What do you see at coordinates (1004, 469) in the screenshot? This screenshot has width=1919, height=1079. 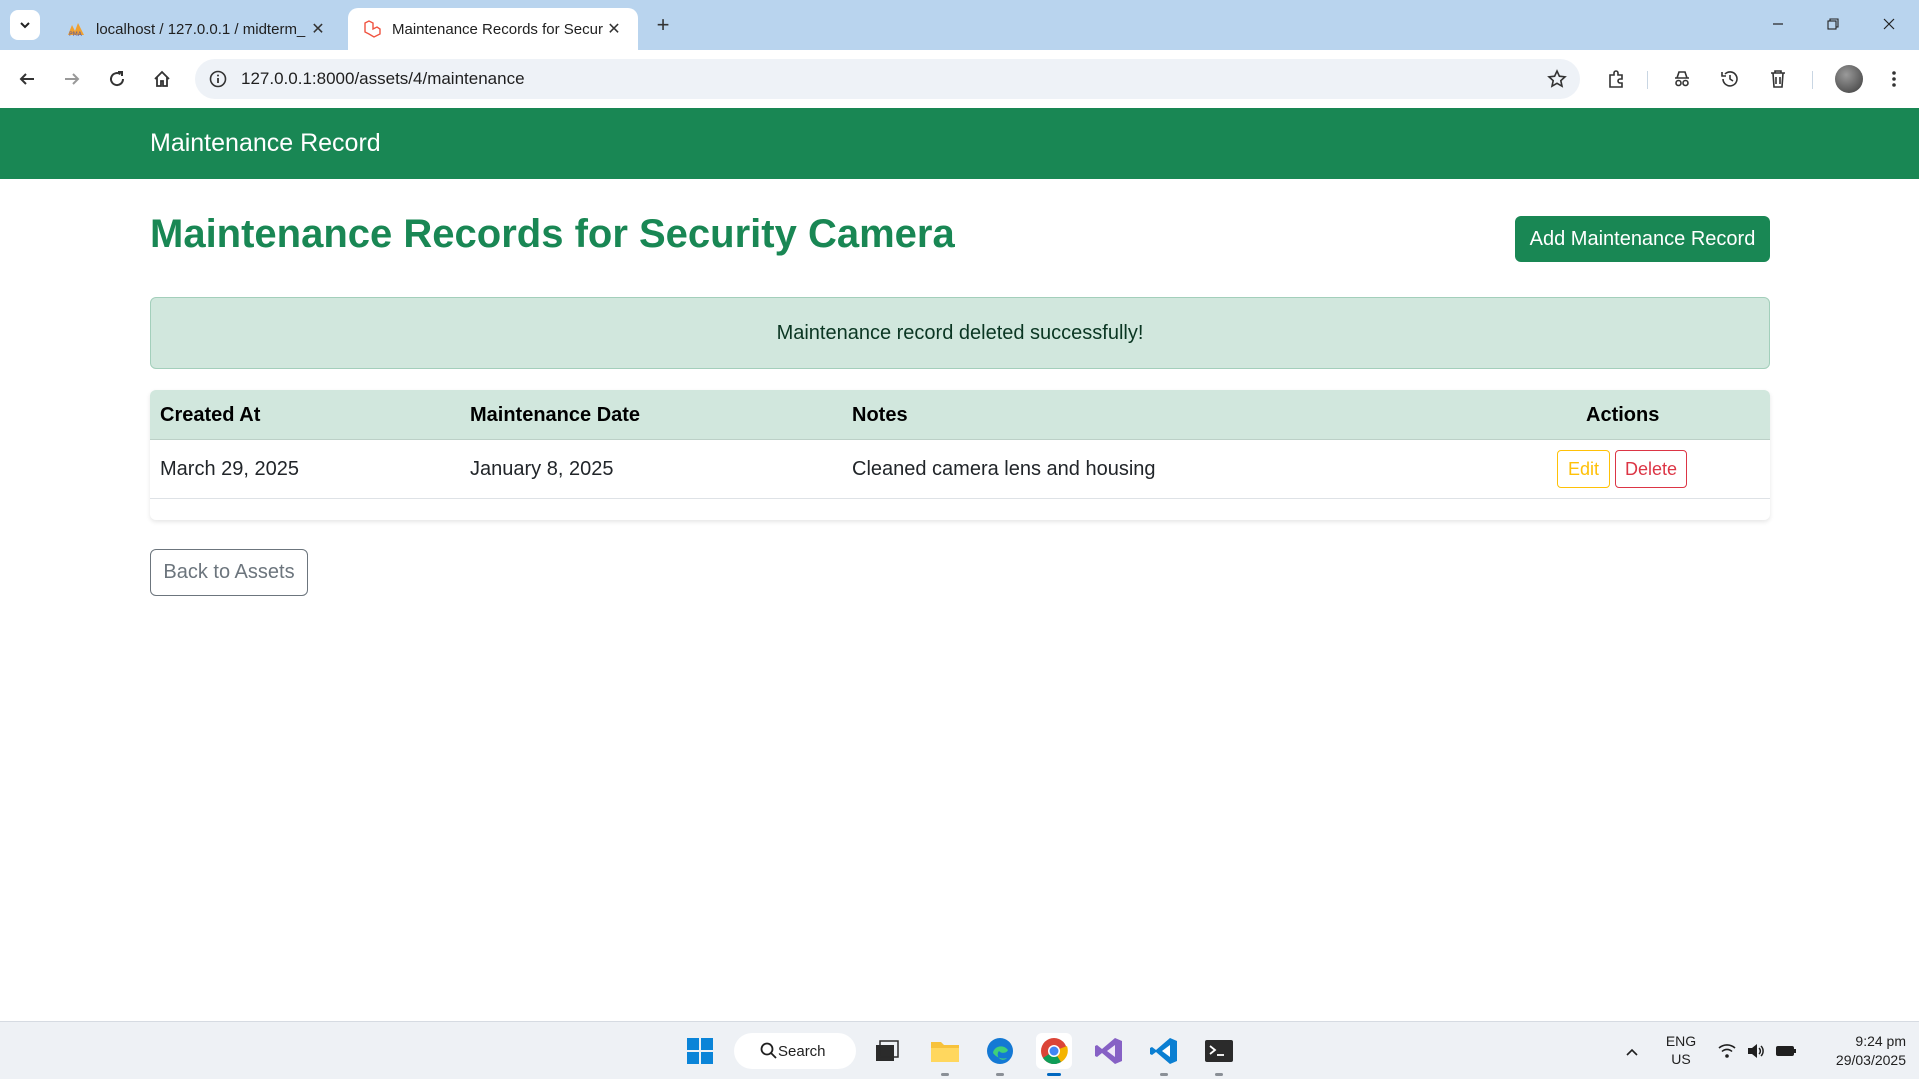 I see `cell-notes: Cleaned camera lens and housing` at bounding box center [1004, 469].